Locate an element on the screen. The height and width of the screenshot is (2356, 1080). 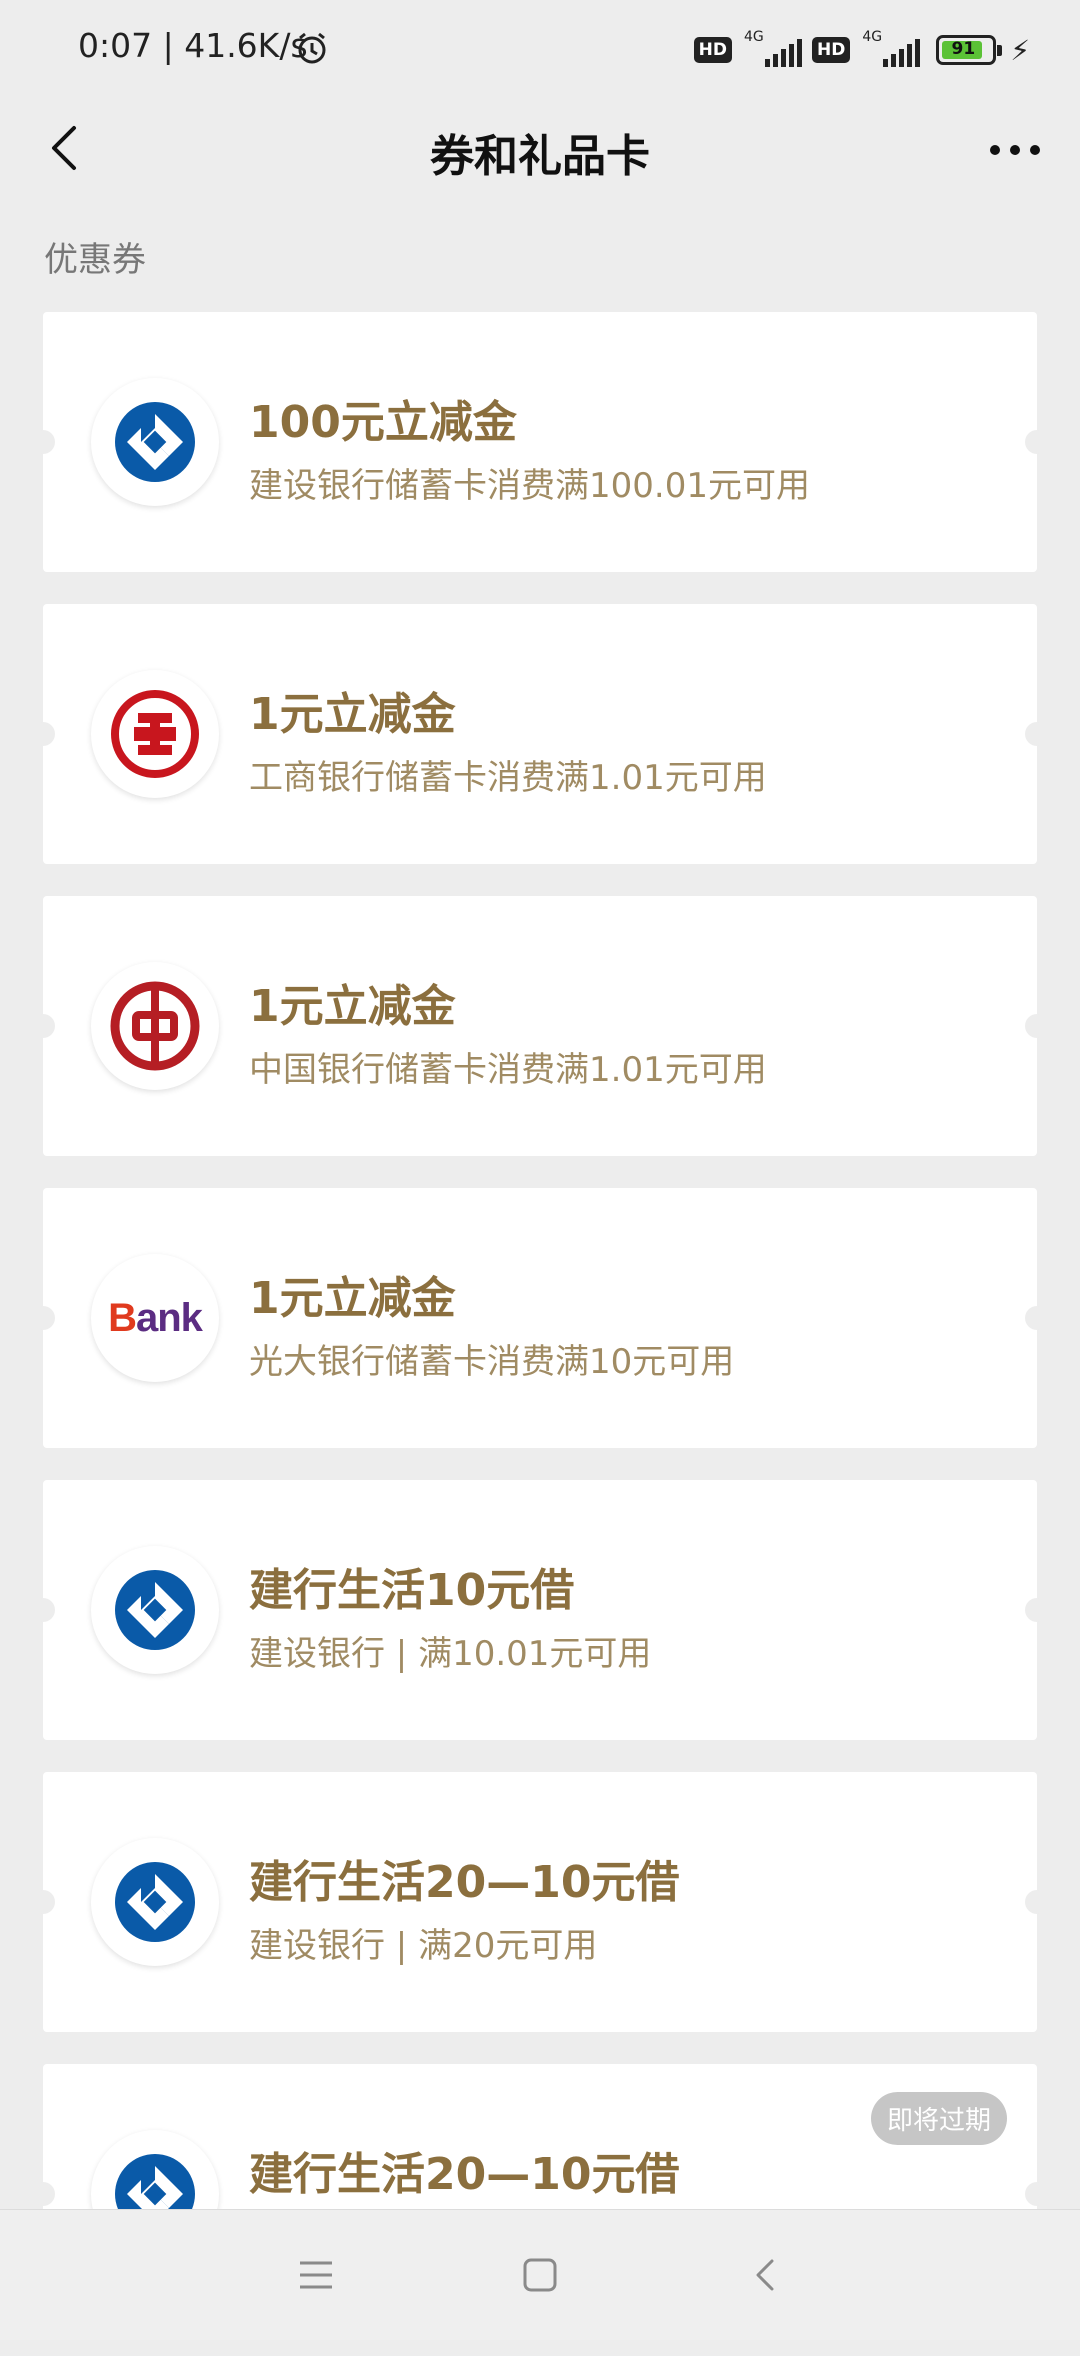
coupon-desc: 建设银行 | 满20元可用 is located at coordinates (423, 1946).